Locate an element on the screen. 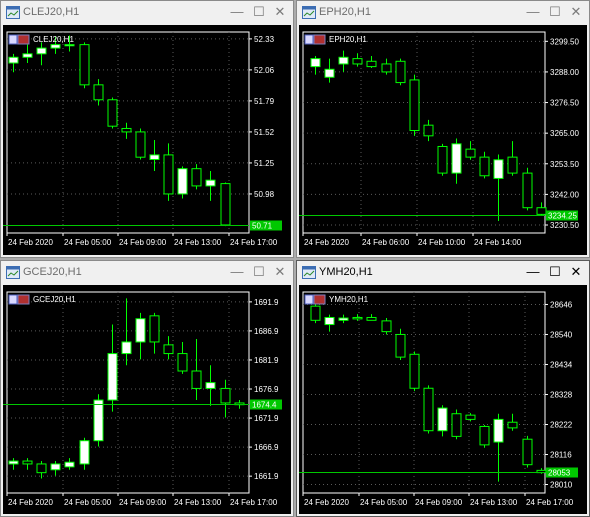  window-titlebar: CLEJ20,H1 — ☐ ✕ is located at coordinates (147, 13).